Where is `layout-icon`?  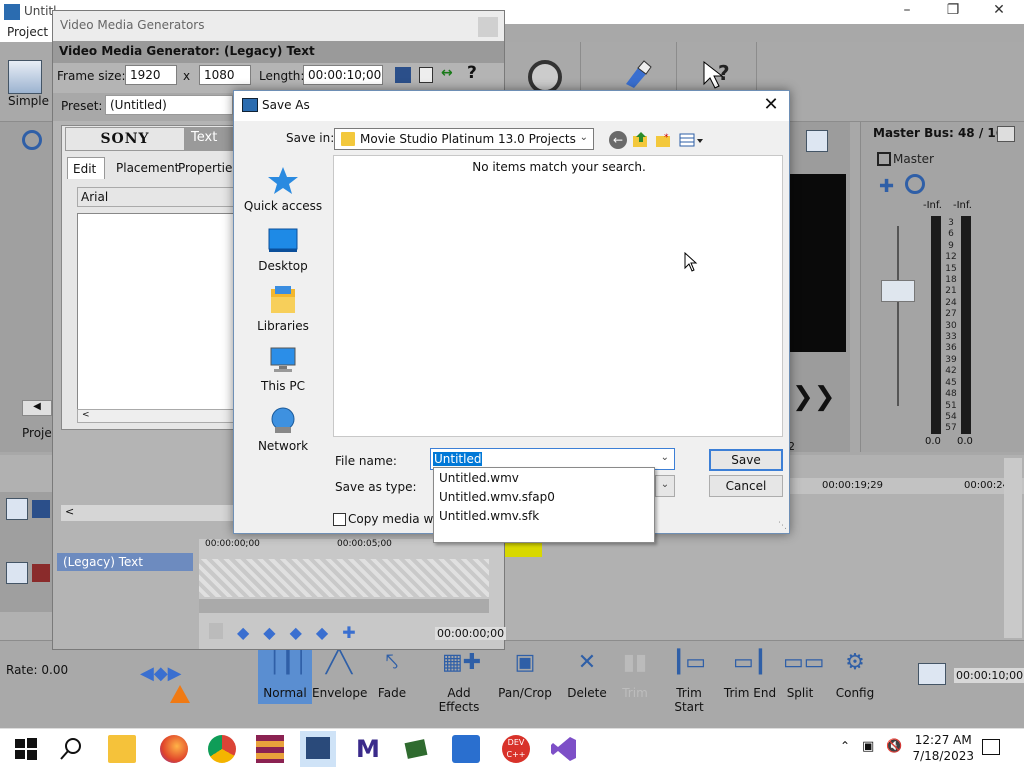
layout-icon is located at coordinates (25, 77).